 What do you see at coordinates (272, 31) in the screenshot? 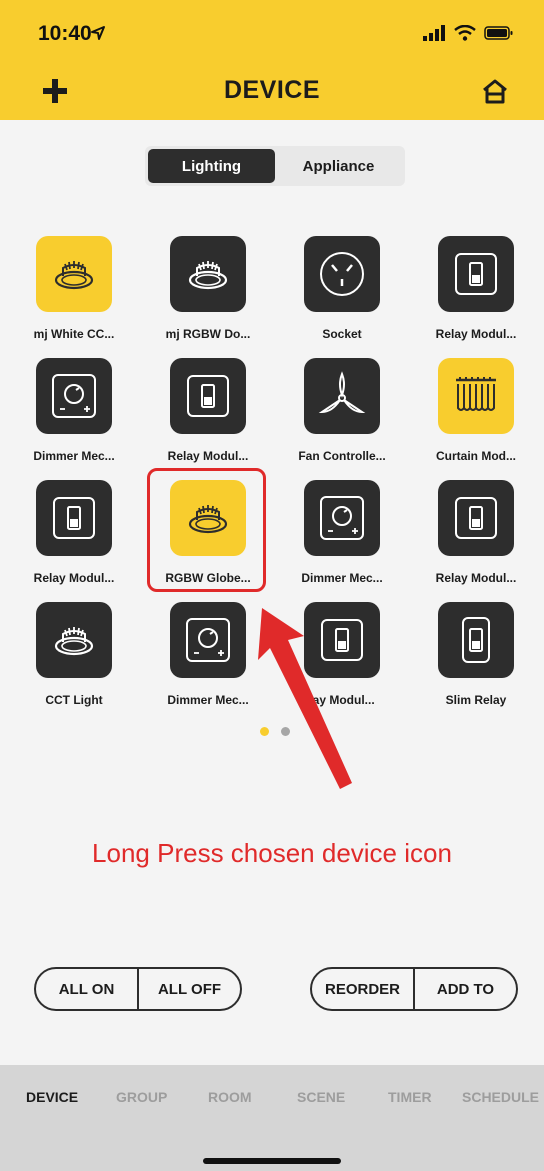
I see `status-bar: 10:40` at bounding box center [272, 31].